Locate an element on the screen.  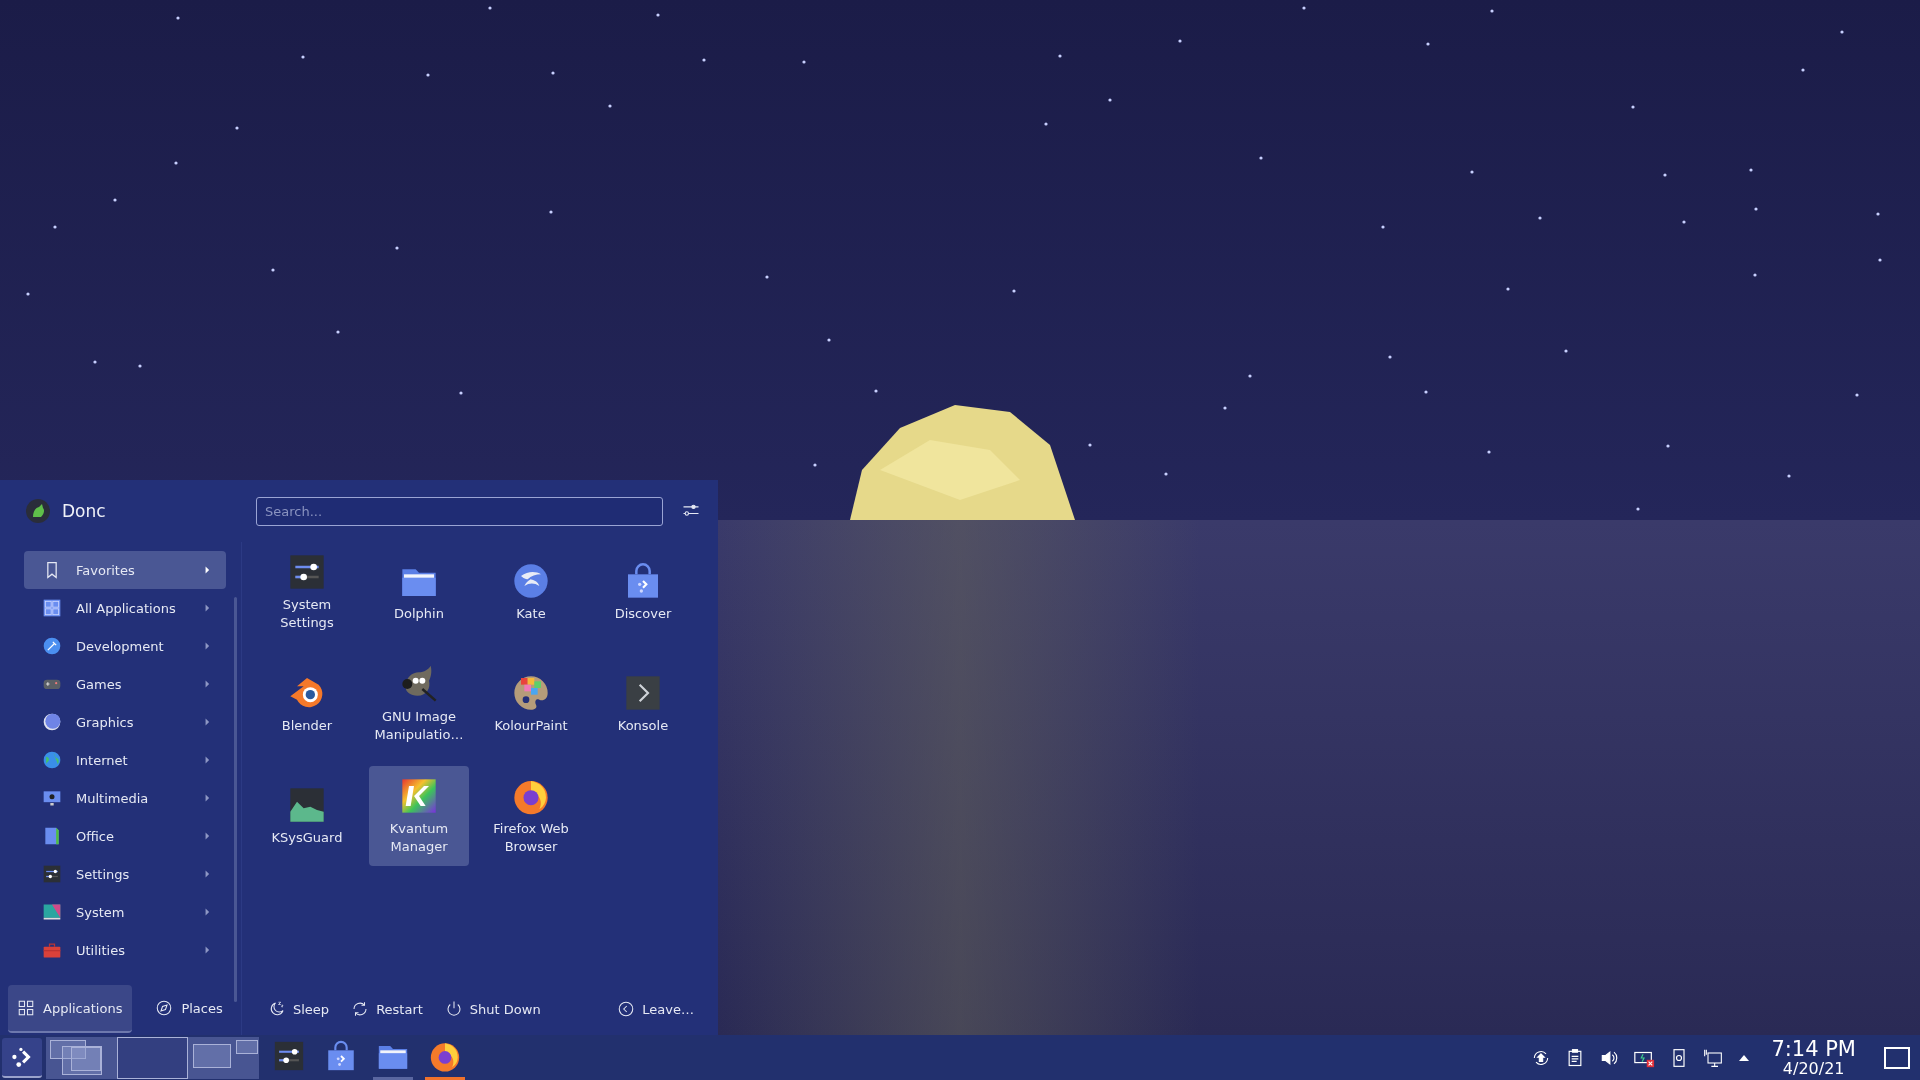
app-tile: KSysGuard is located at coordinates (307, 816).